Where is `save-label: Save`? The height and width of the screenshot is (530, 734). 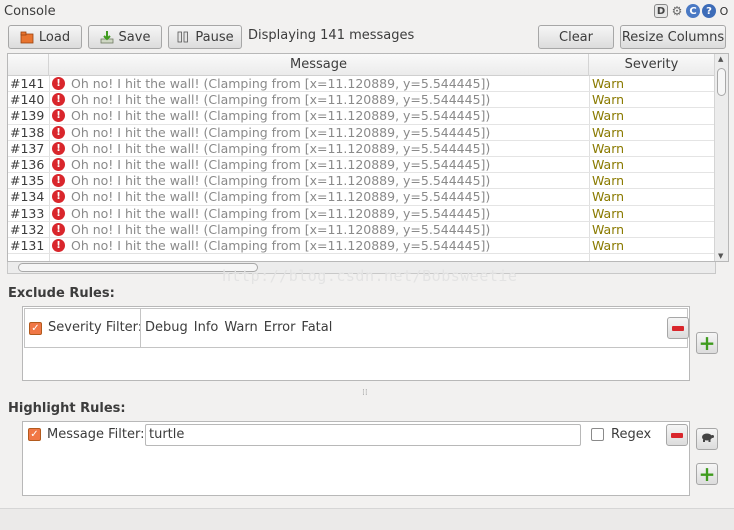
save-label: Save is located at coordinates (134, 37).